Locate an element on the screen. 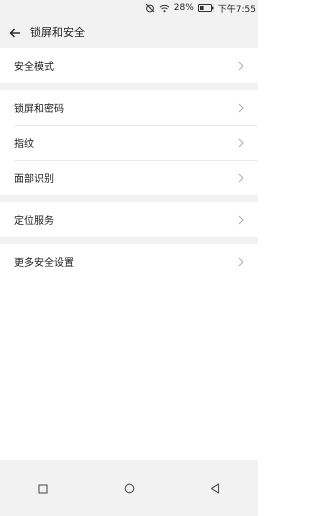 The image size is (320, 516). settings-item-label: 面部识别 is located at coordinates (34, 179).